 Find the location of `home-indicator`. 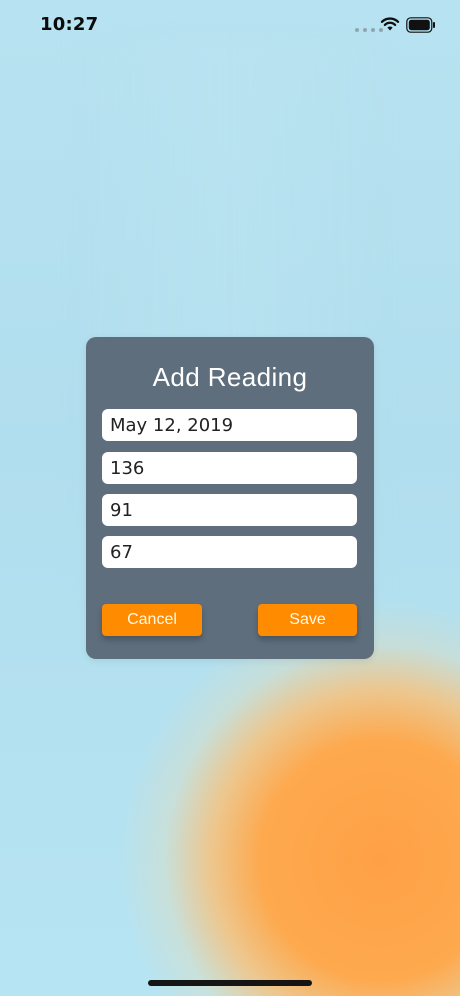

home-indicator is located at coordinates (230, 983).